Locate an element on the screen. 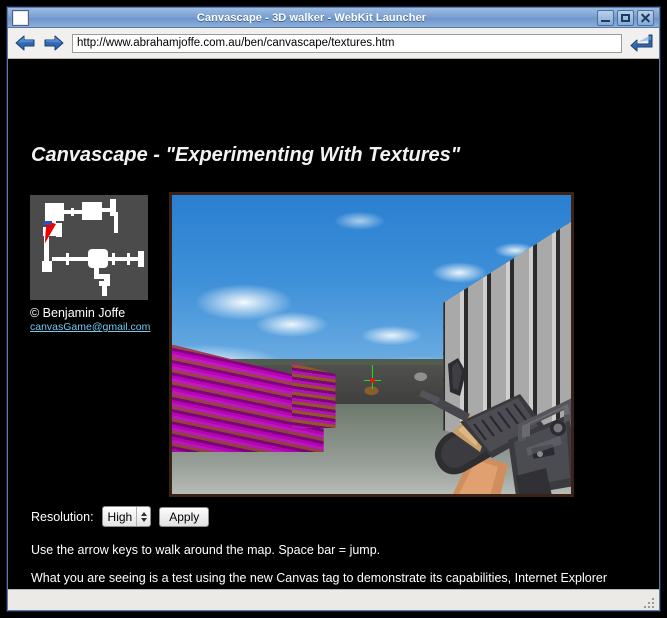 The image size is (667, 618). close-button is located at coordinates (645, 17).